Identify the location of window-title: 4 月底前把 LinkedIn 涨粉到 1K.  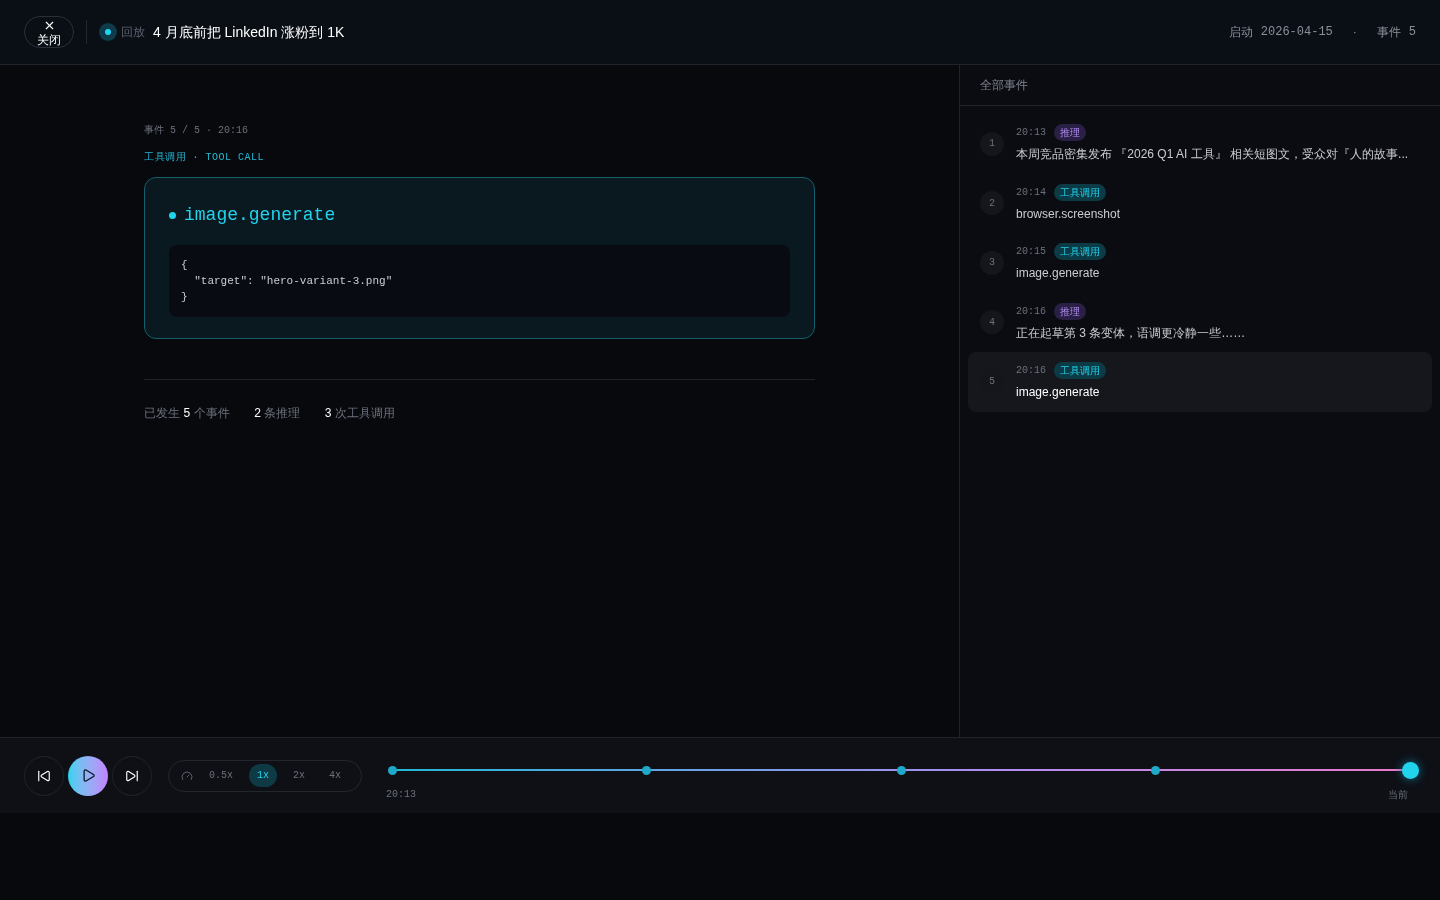
(249, 32).